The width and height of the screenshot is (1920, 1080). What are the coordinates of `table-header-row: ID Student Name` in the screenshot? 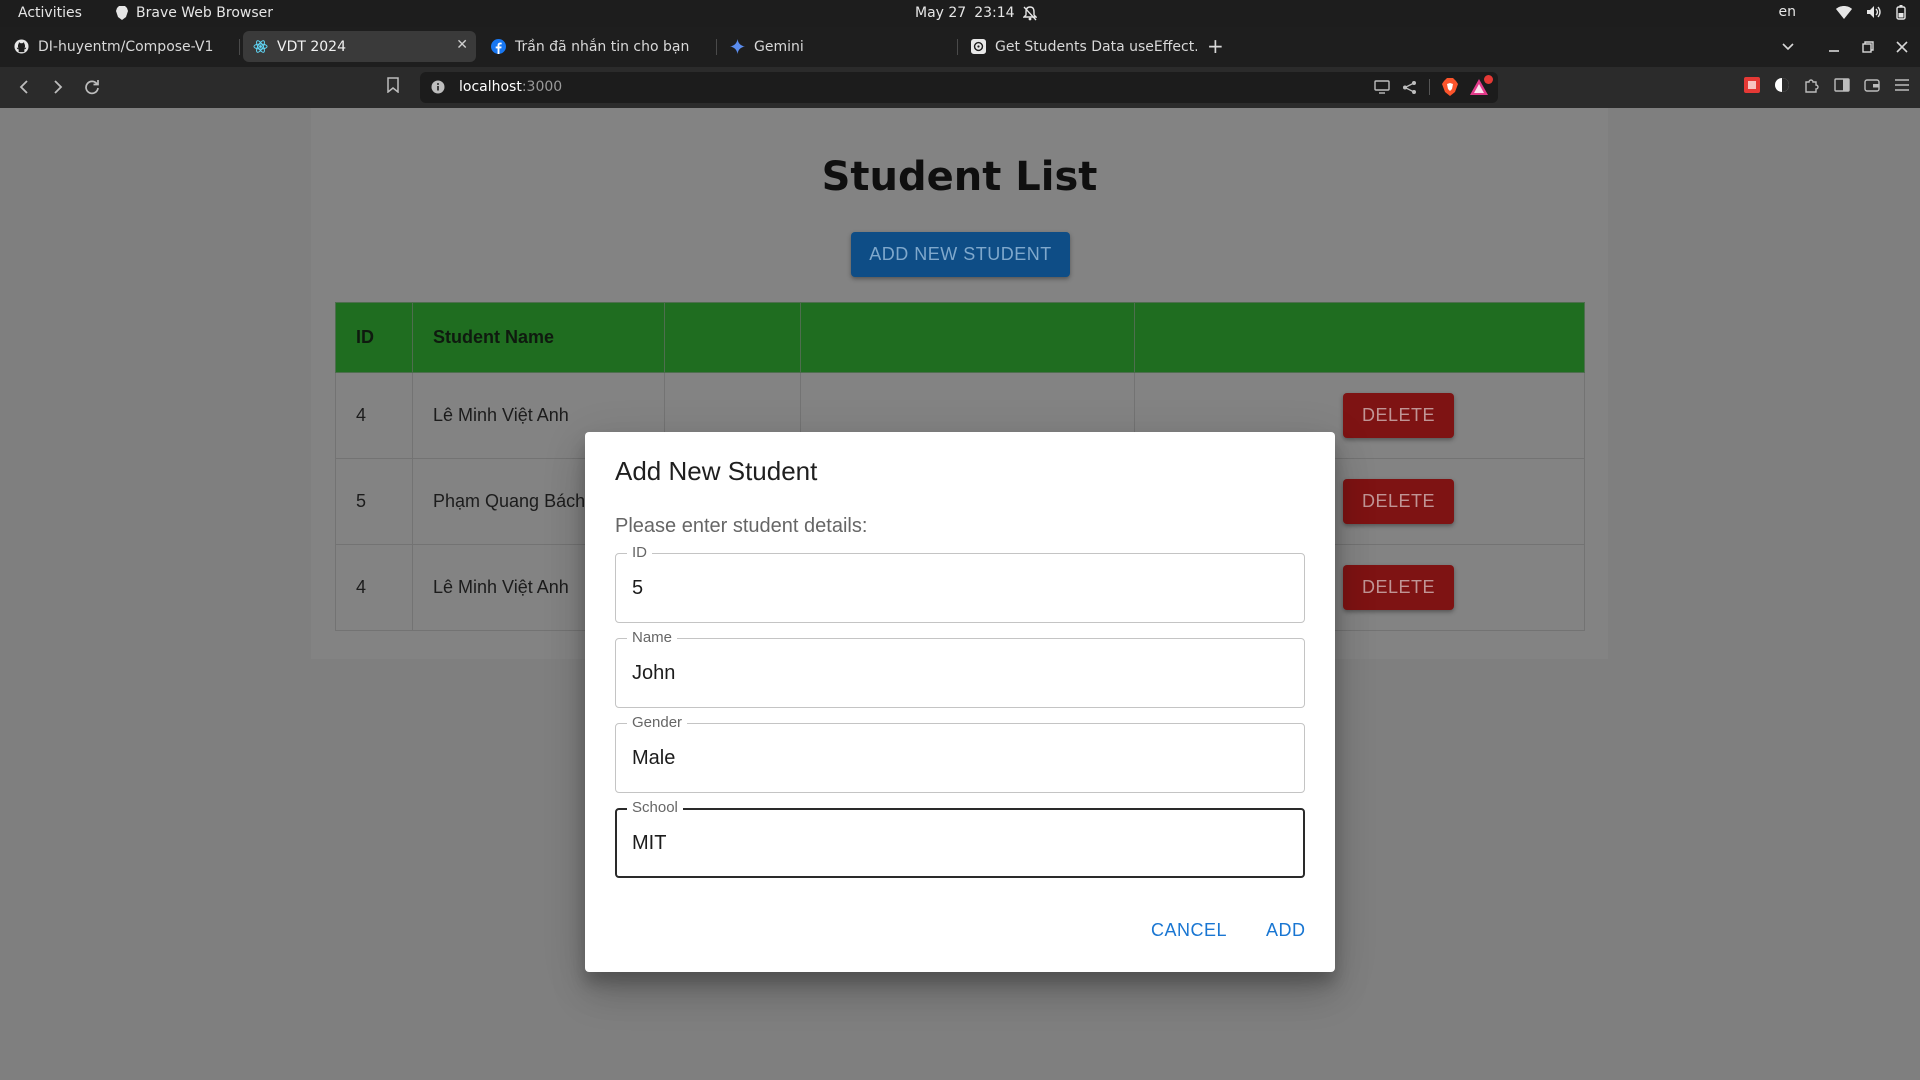 It's located at (960, 337).